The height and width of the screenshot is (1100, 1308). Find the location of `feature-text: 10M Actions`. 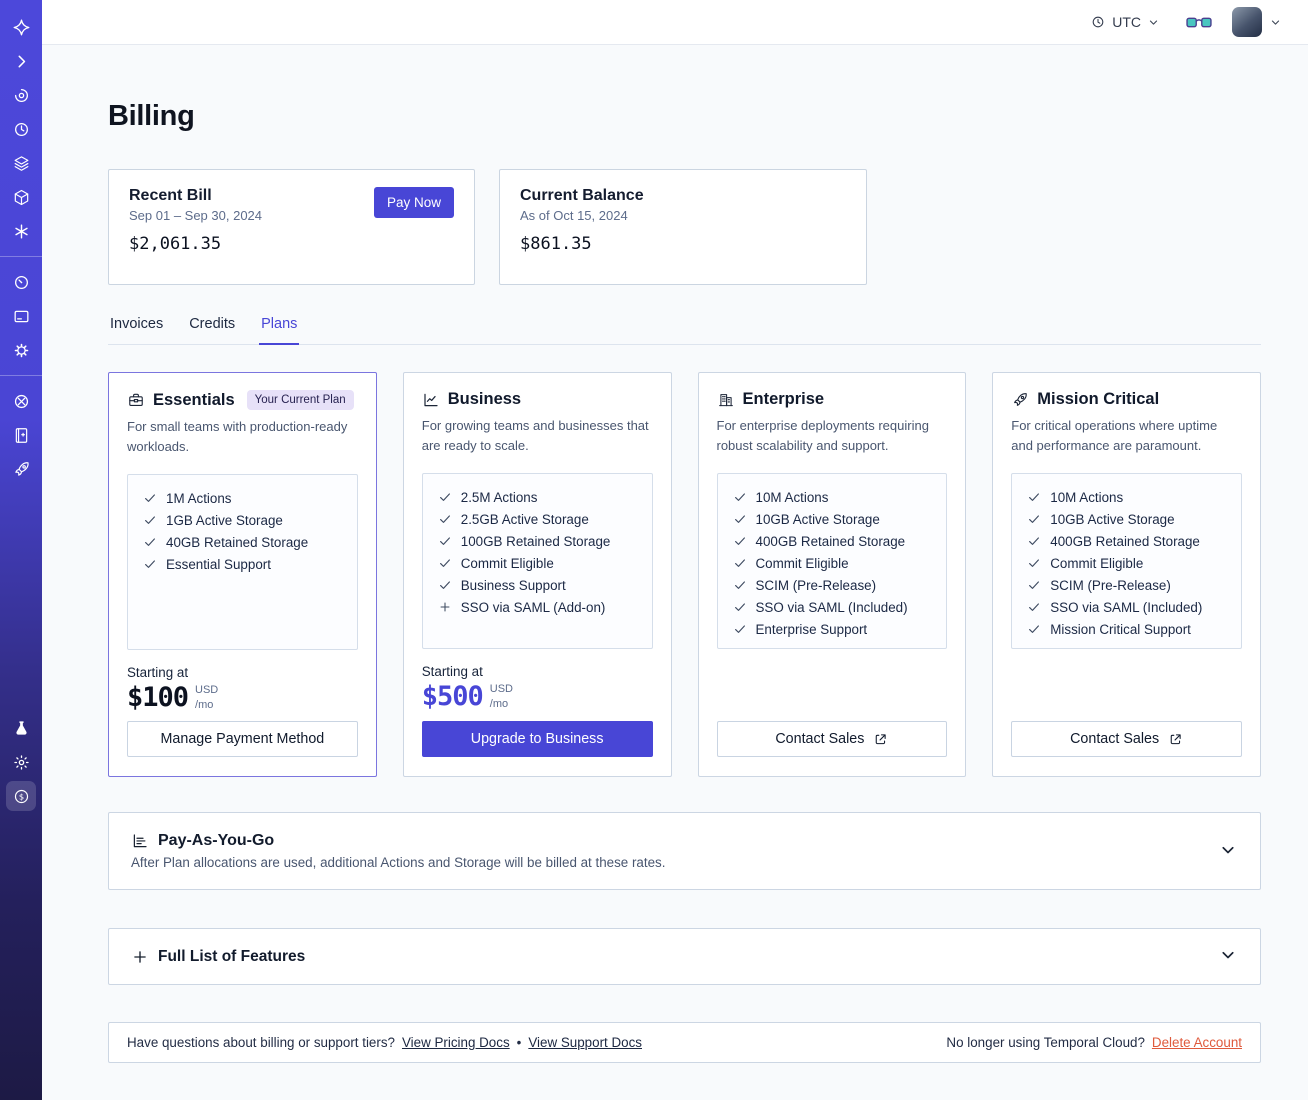

feature-text: 10M Actions is located at coordinates (792, 497).